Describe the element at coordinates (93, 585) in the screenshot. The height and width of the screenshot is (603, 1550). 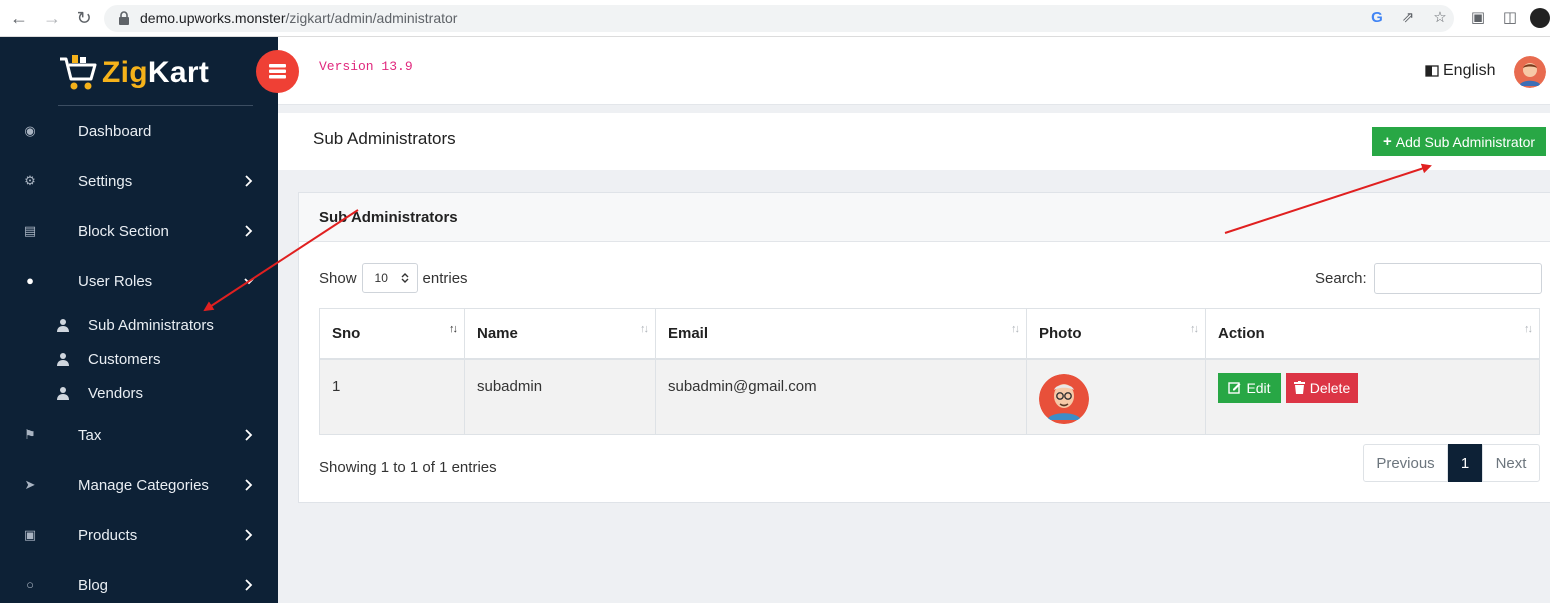
I see `sidebar-item-label: Blog` at that location.